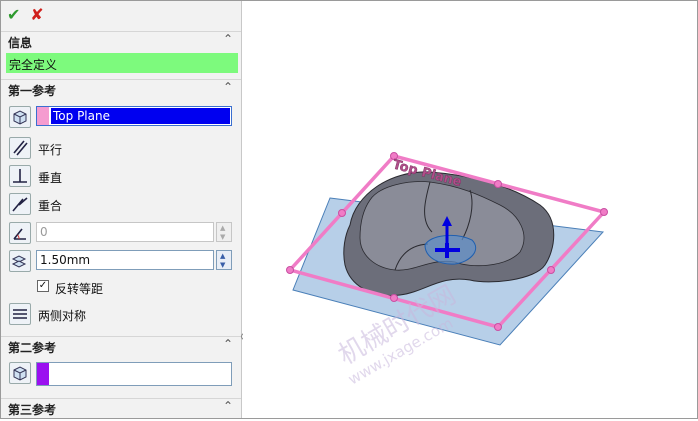  Describe the element at coordinates (20, 204) in the screenshot. I see `coincident-icon` at that location.